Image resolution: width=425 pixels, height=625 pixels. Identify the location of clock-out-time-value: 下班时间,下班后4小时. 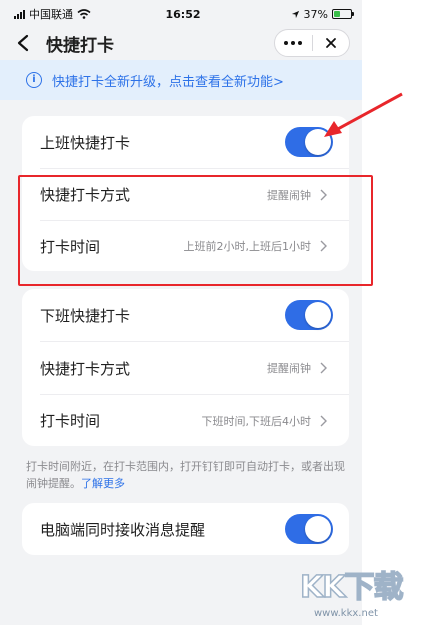
(256, 421).